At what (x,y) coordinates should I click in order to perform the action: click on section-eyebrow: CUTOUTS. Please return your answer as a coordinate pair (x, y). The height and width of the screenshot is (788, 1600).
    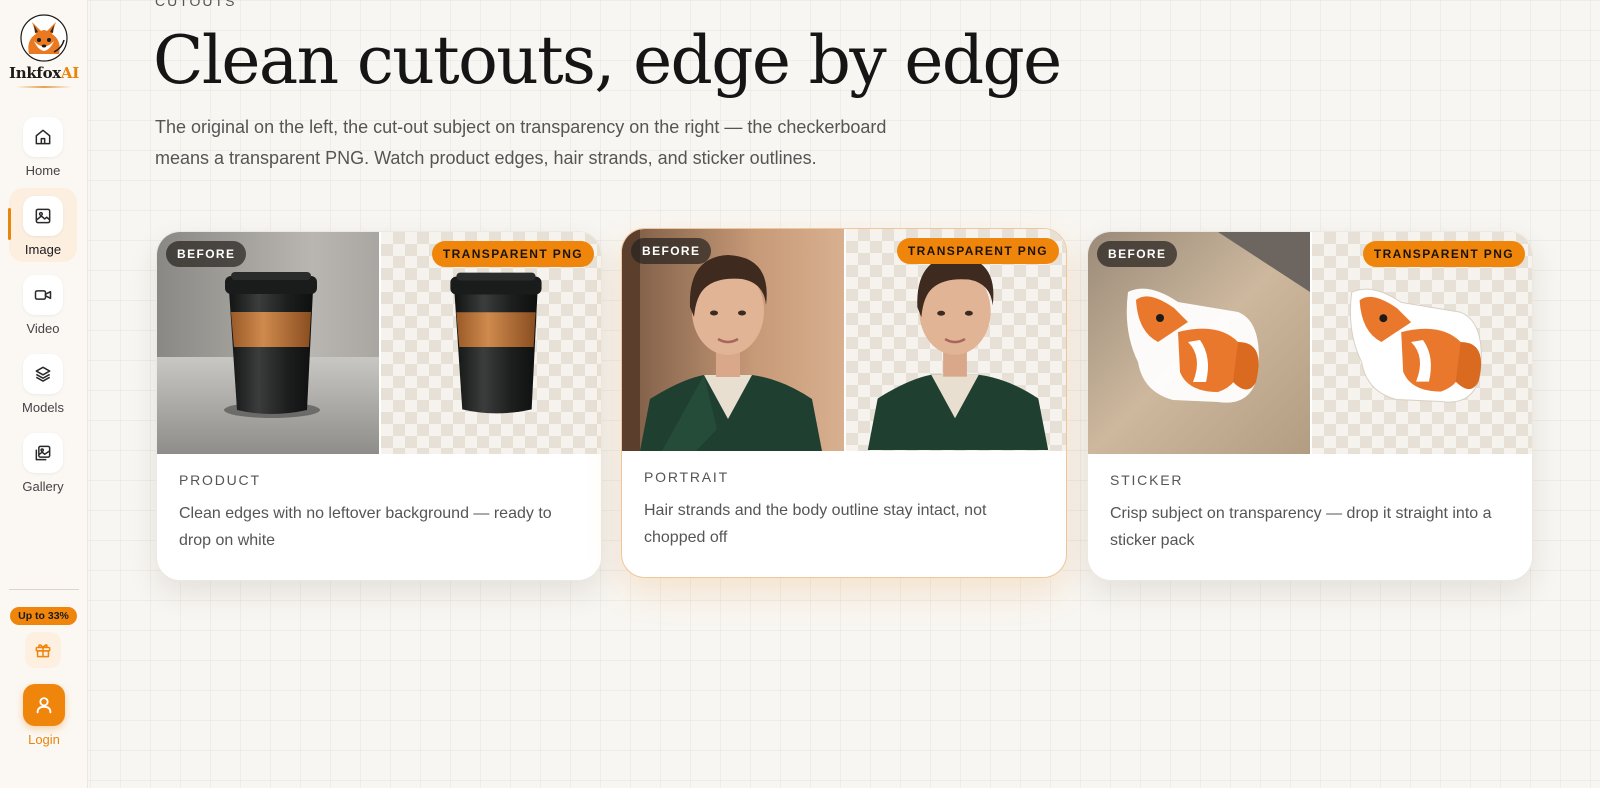
    Looking at the image, I should click on (196, 4).